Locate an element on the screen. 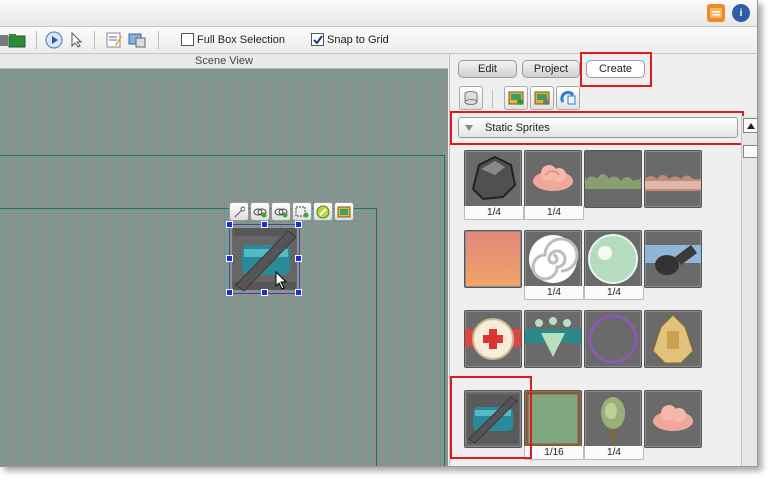 The width and height of the screenshot is (775, 481). sprite-thumb-gold-ship is located at coordinates (673, 339).